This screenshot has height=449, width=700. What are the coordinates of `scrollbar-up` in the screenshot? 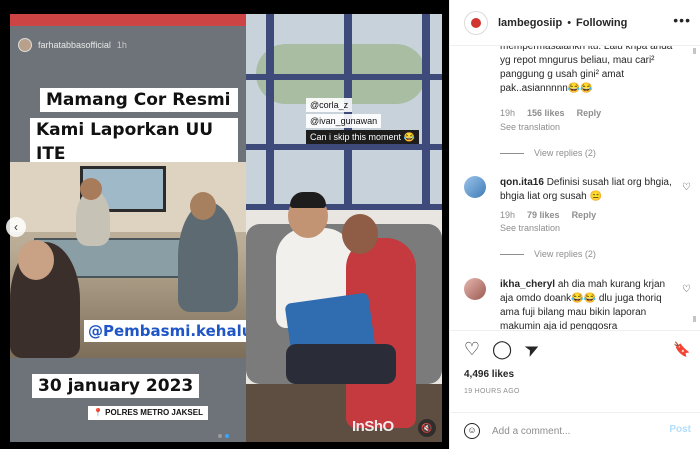 It's located at (694, 51).